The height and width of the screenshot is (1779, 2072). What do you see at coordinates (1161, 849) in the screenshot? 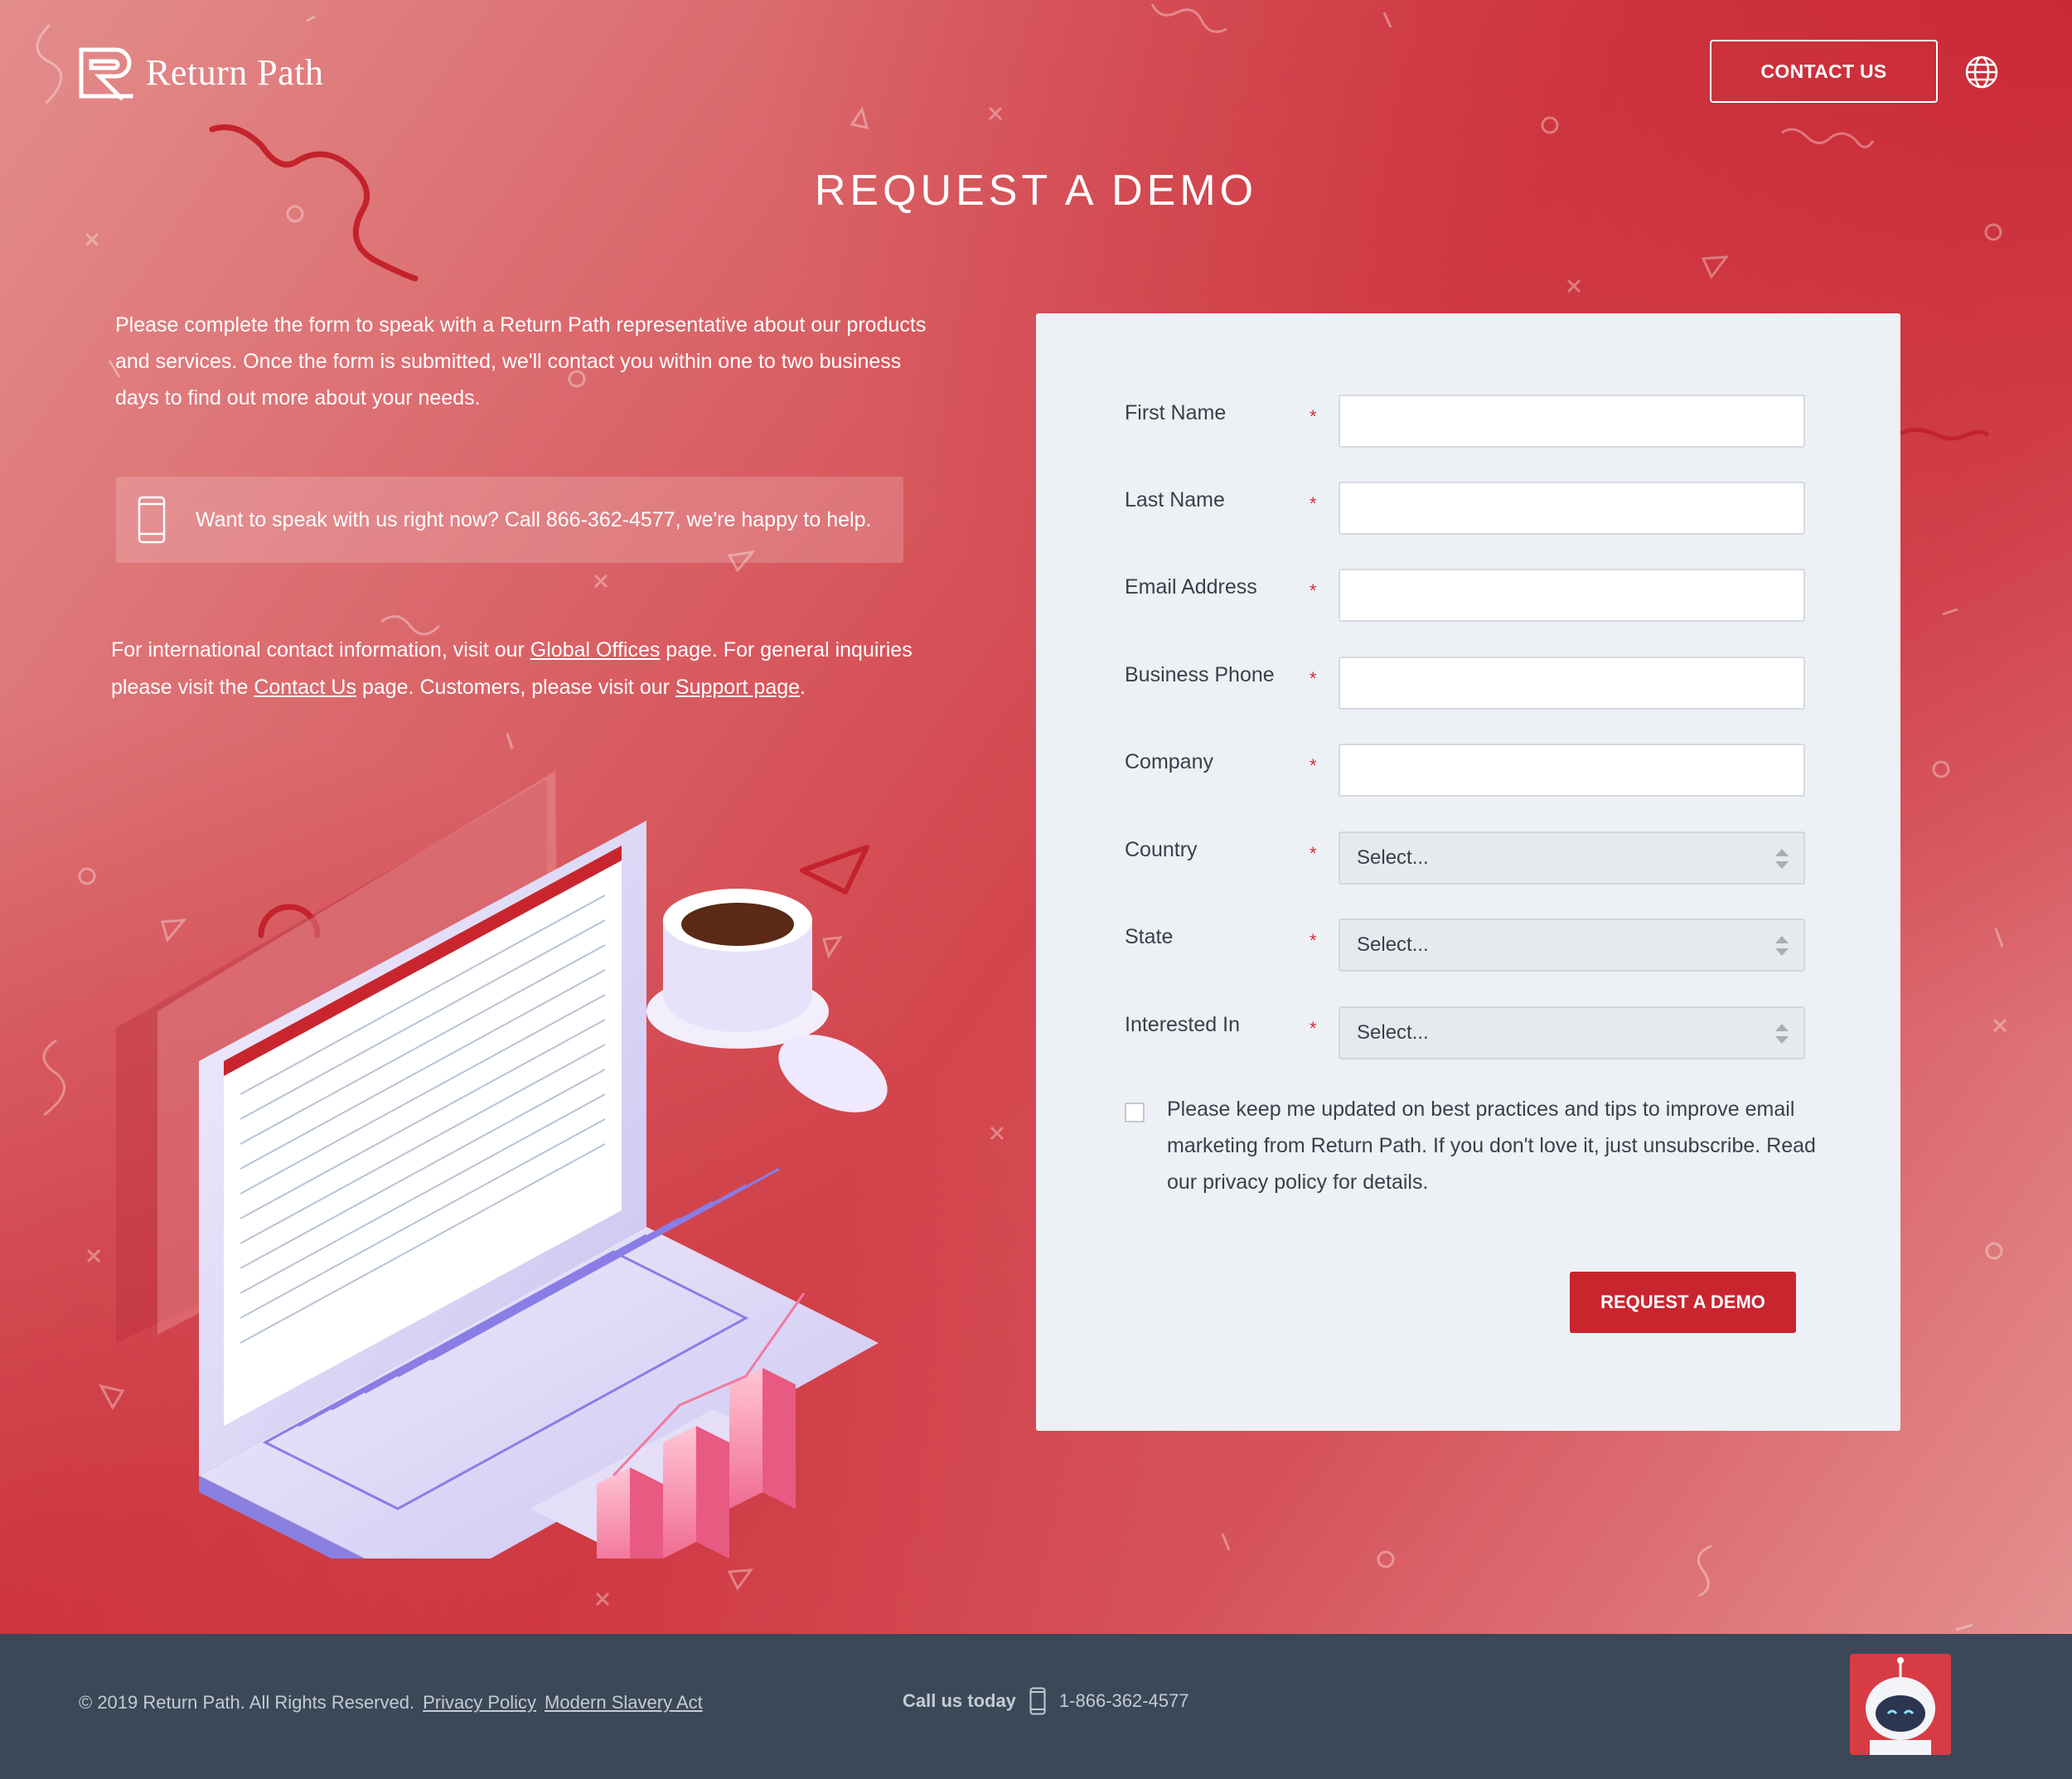
I see `country-label: Country` at bounding box center [1161, 849].